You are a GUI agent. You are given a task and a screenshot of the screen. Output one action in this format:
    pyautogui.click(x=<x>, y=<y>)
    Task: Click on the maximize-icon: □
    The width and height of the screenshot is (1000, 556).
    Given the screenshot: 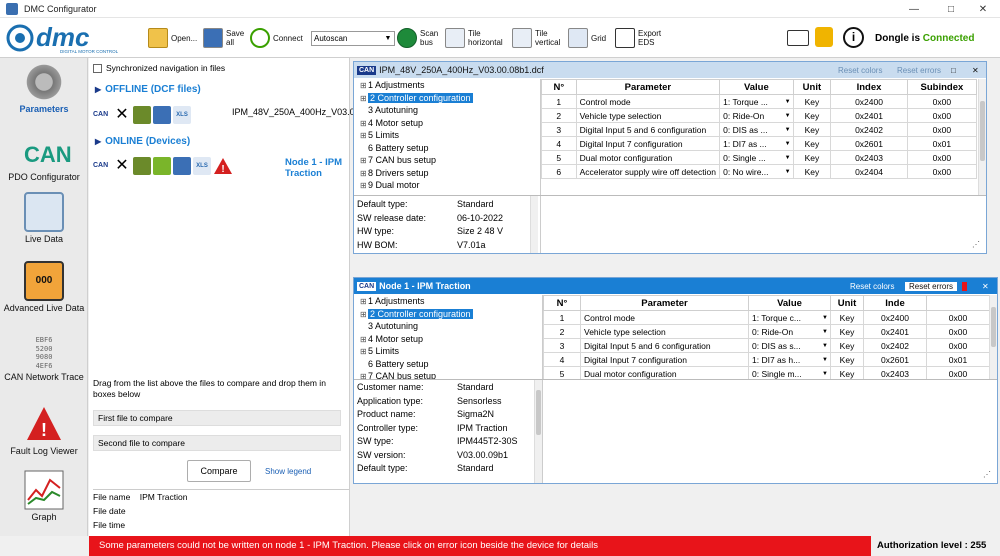 What is the action you would take?
    pyautogui.click(x=953, y=70)
    